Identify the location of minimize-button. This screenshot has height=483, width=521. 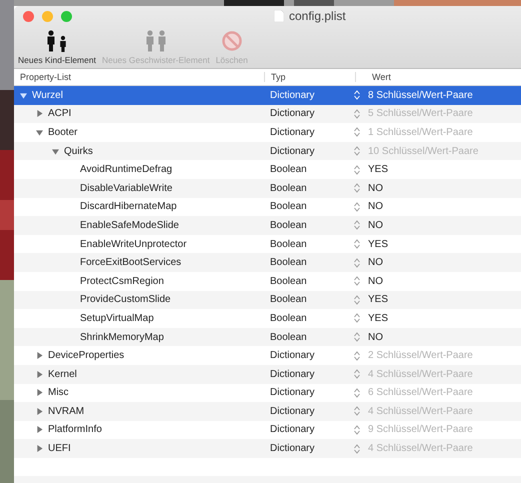
(47, 16).